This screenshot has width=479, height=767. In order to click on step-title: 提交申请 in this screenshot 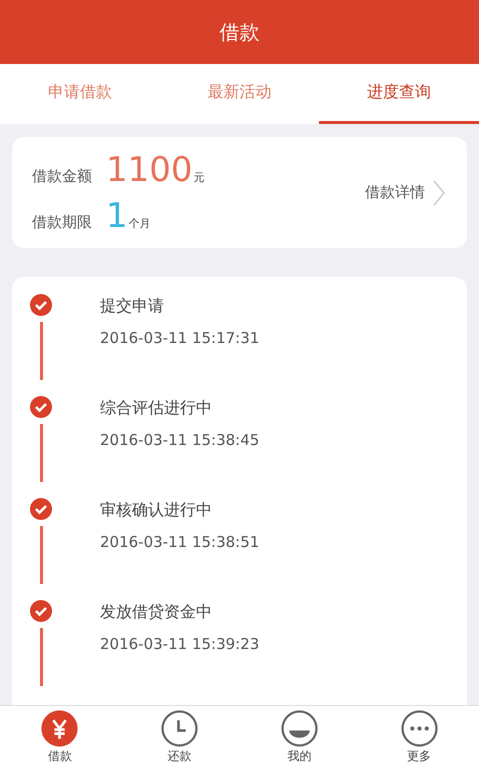, I will do `click(132, 306)`.